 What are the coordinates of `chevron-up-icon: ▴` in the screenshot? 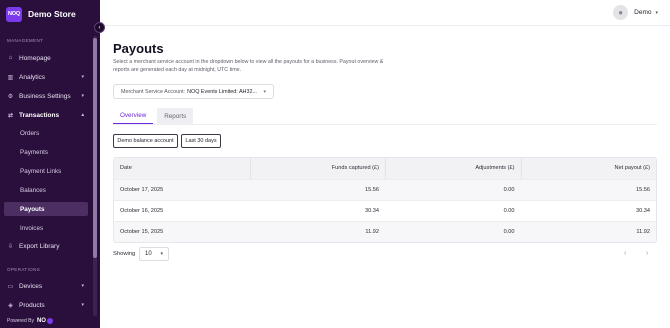 It's located at (82, 115).